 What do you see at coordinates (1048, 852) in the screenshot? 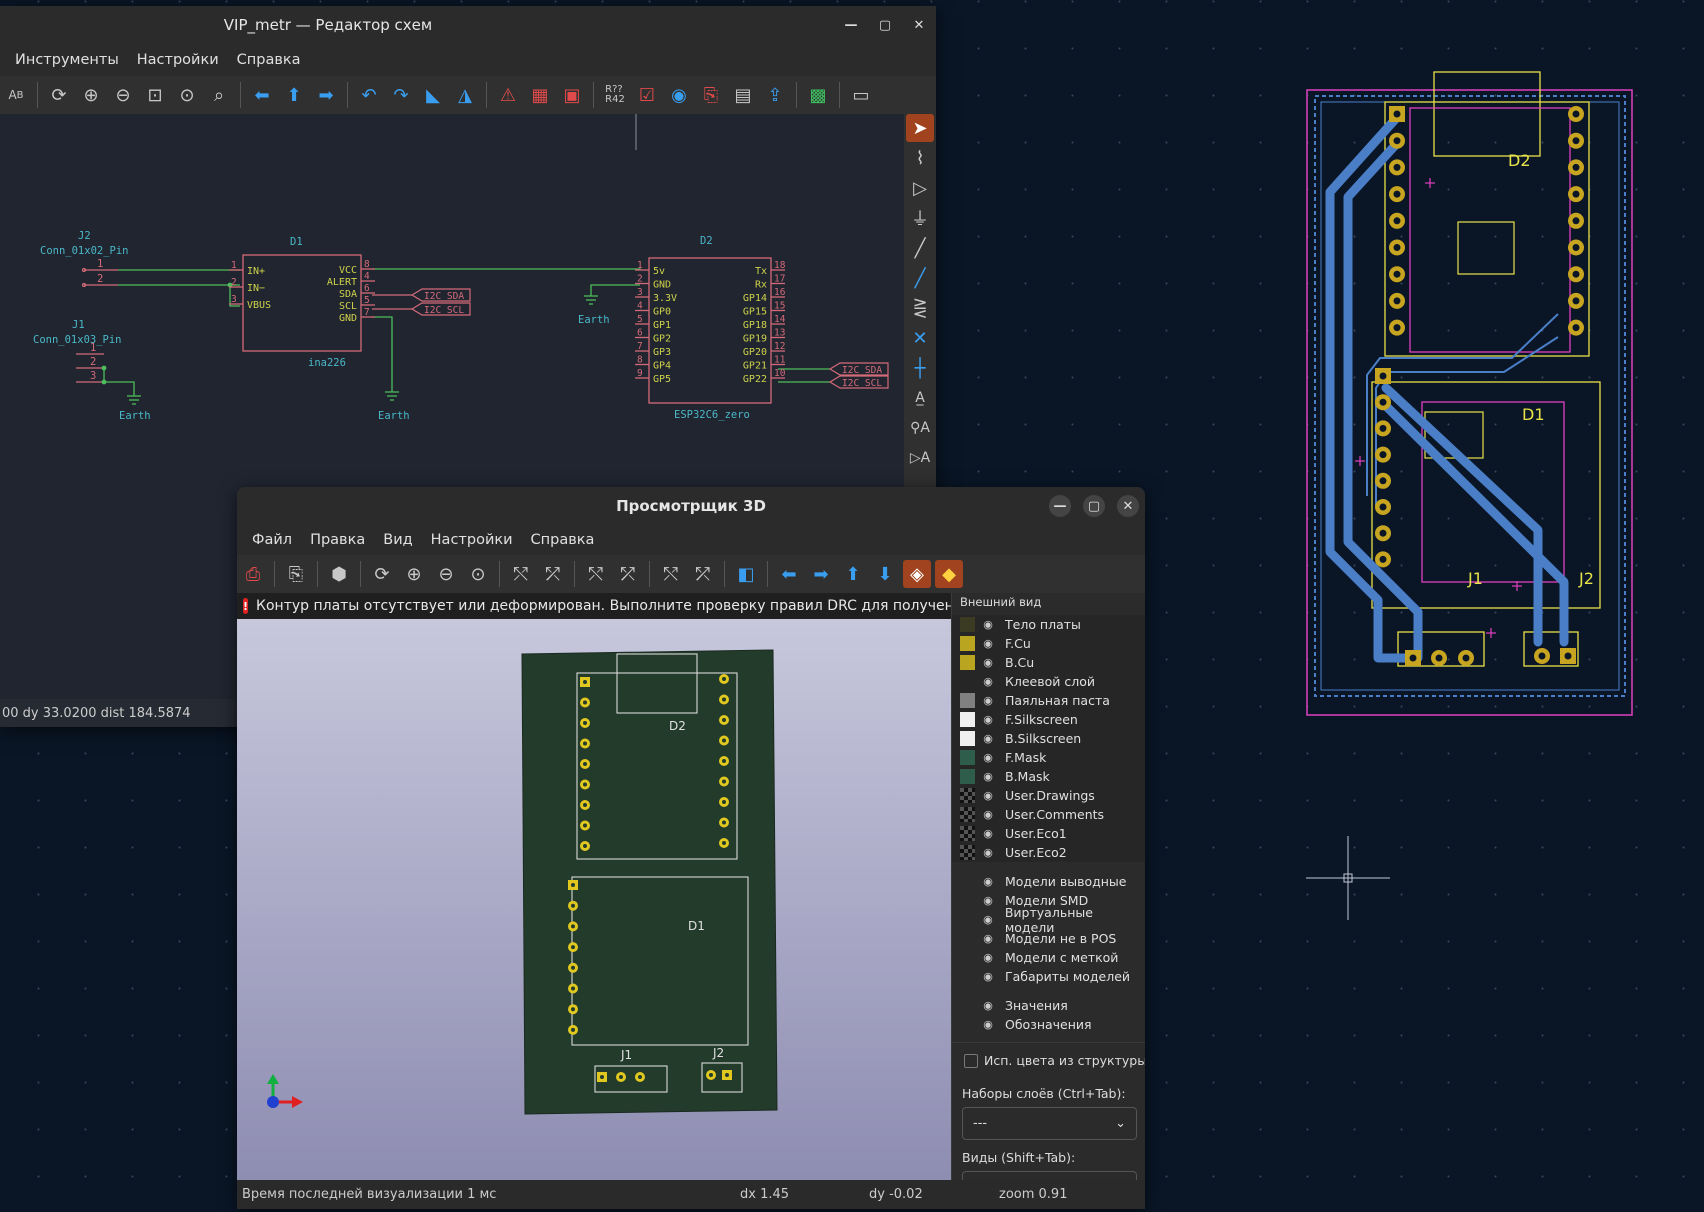
I see `layer-row: ◉ User.Eco2` at bounding box center [1048, 852].